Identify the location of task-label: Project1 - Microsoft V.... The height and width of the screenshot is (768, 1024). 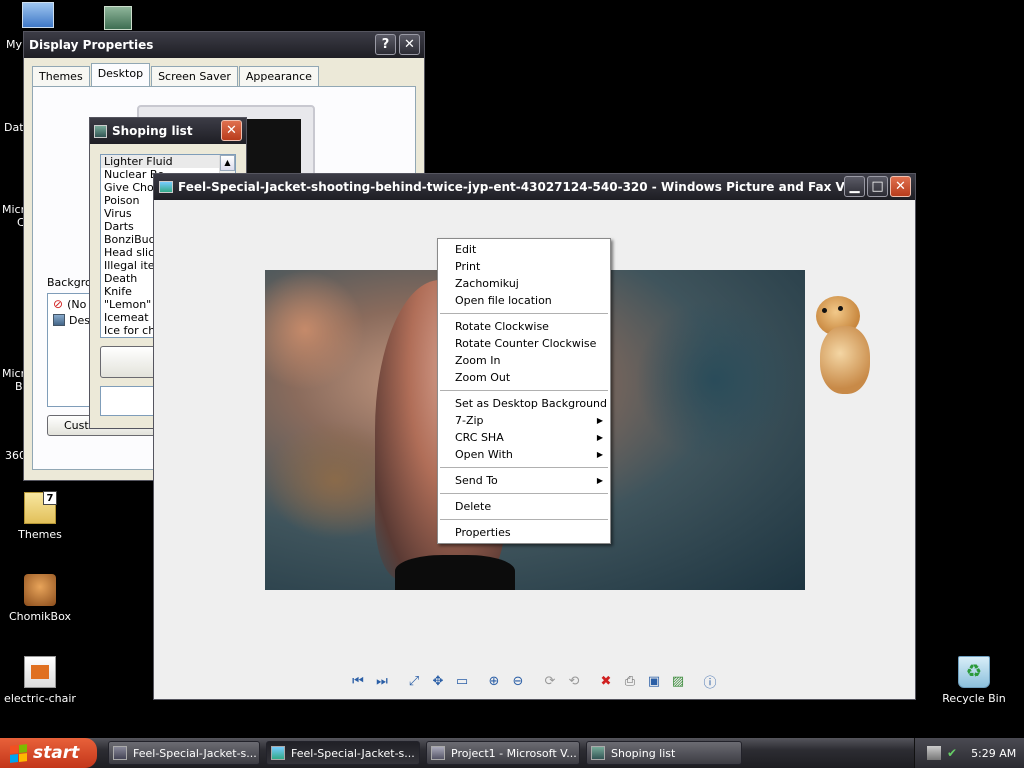
(514, 753).